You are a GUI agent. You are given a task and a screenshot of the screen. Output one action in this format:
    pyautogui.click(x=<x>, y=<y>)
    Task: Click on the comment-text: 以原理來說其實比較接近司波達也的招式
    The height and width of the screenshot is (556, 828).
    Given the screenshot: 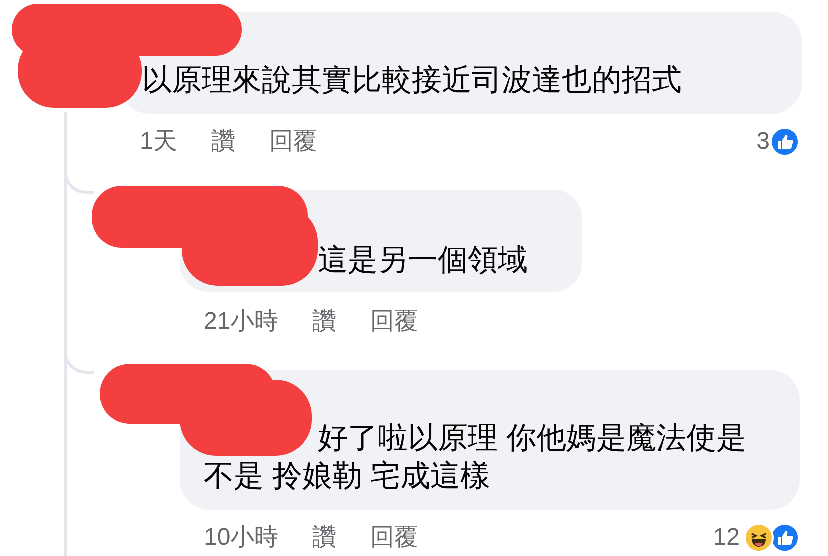 What is the action you would take?
    pyautogui.click(x=412, y=80)
    